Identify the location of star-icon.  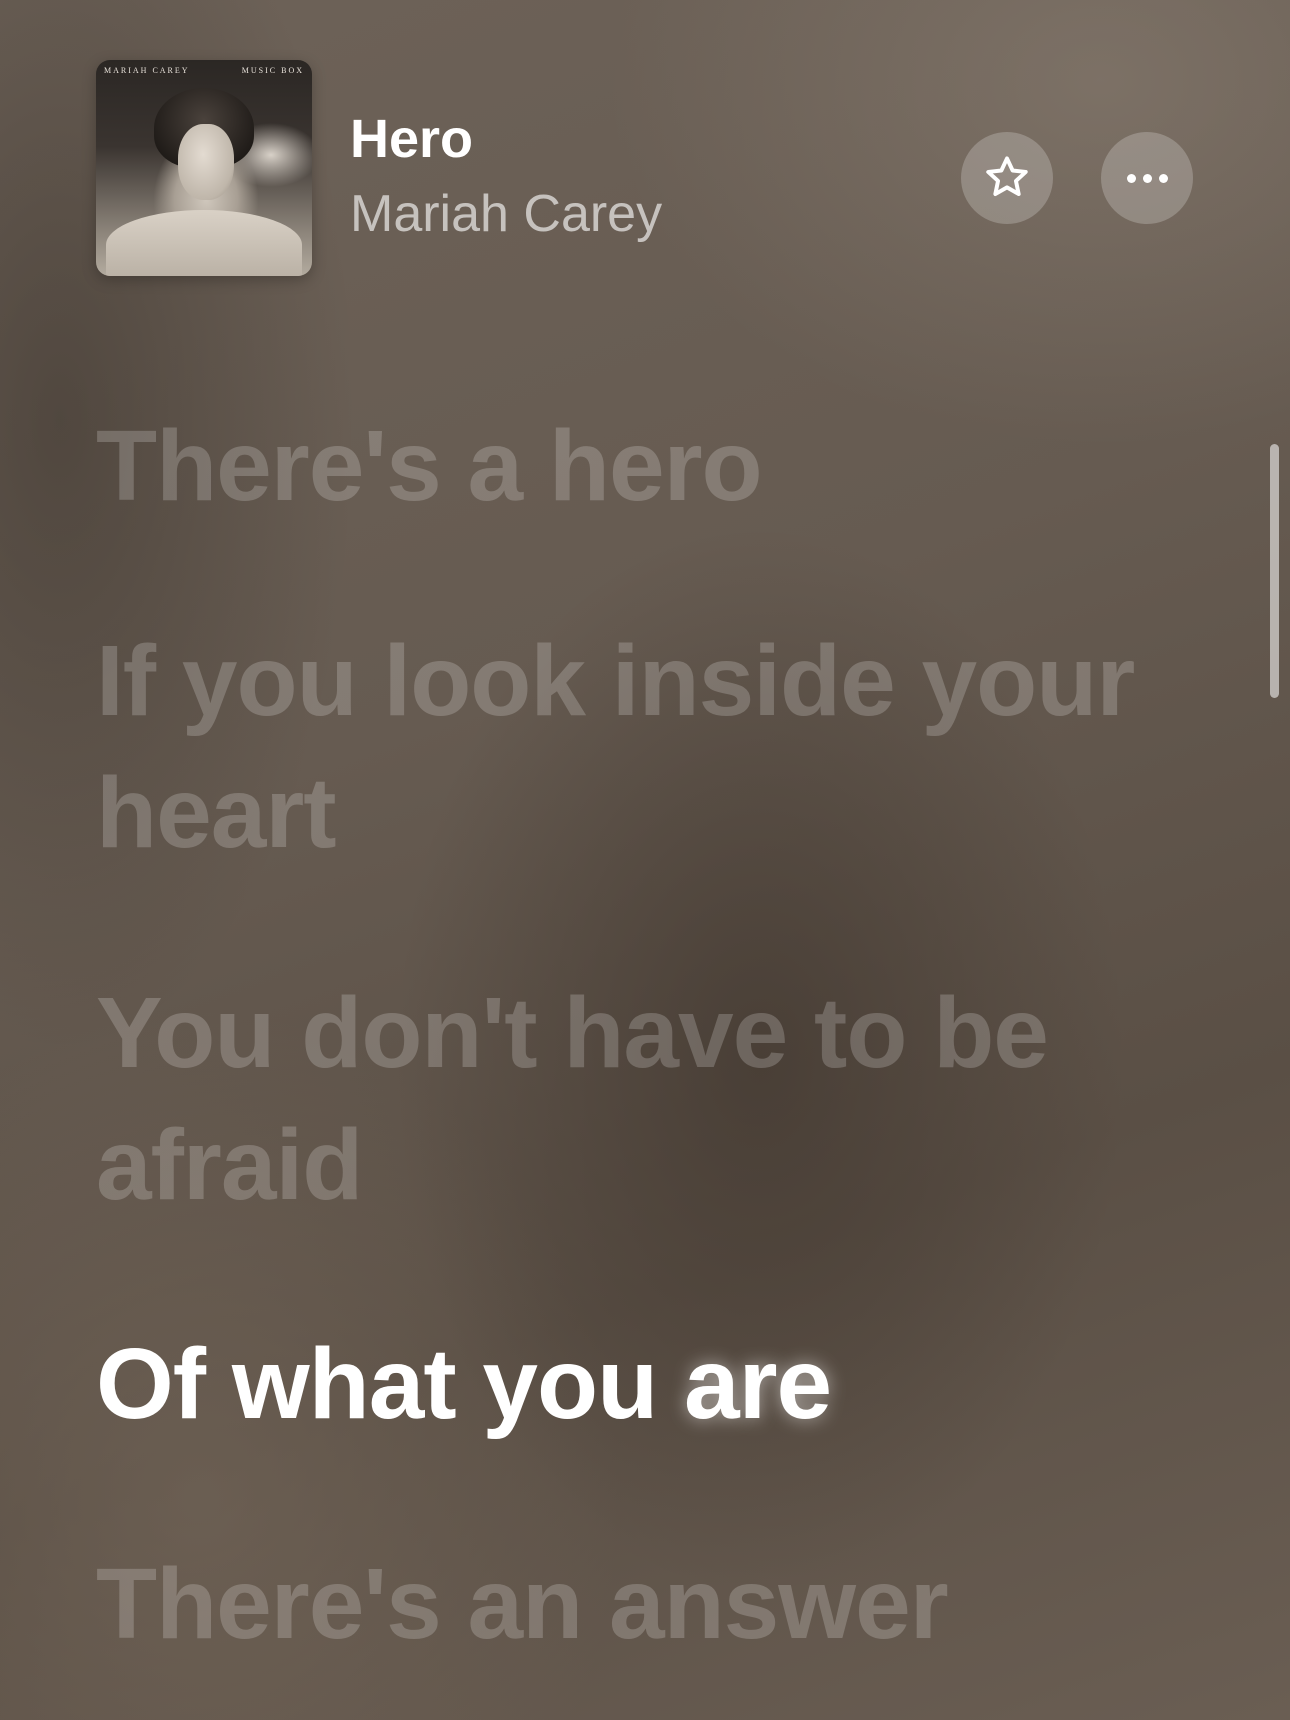
(1007, 176).